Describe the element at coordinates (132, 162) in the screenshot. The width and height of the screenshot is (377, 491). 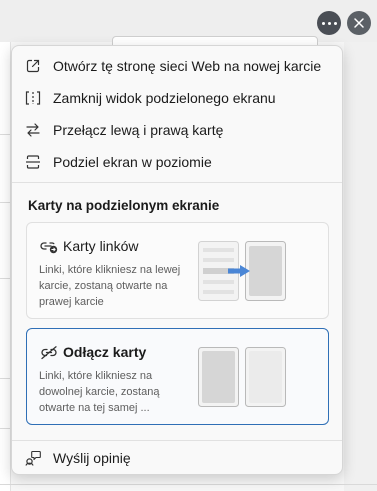
I see `menu-item-label: Podziel ekran w poziomie` at that location.